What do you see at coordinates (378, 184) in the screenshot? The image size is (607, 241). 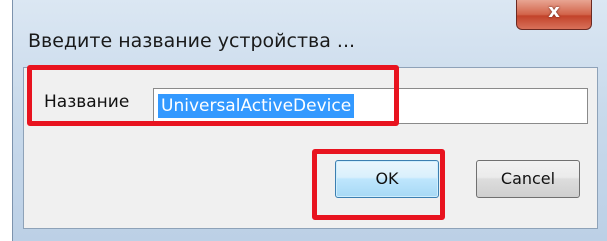 I see `ok-button-highlight` at bounding box center [378, 184].